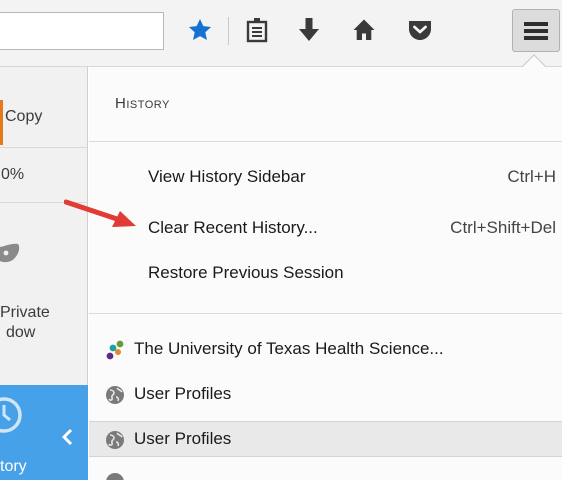 Image resolution: width=562 pixels, height=480 pixels. What do you see at coordinates (364, 30) in the screenshot?
I see `home-icon` at bounding box center [364, 30].